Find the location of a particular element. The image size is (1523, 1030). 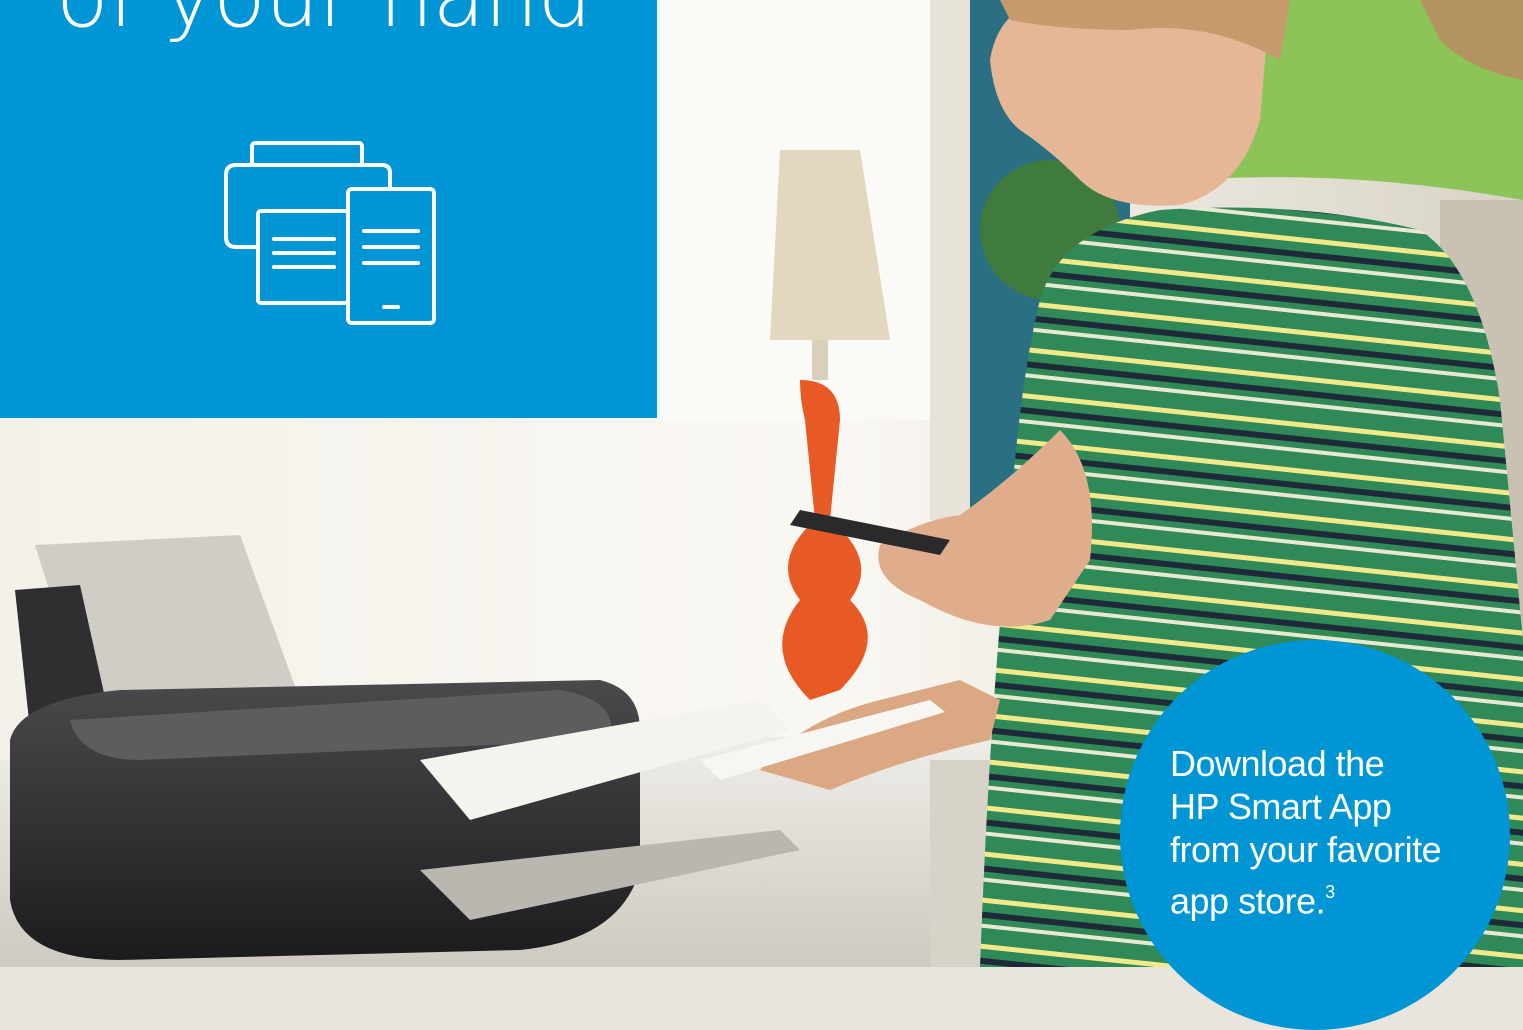

callout-line-1: Download the is located at coordinates (1277, 763).